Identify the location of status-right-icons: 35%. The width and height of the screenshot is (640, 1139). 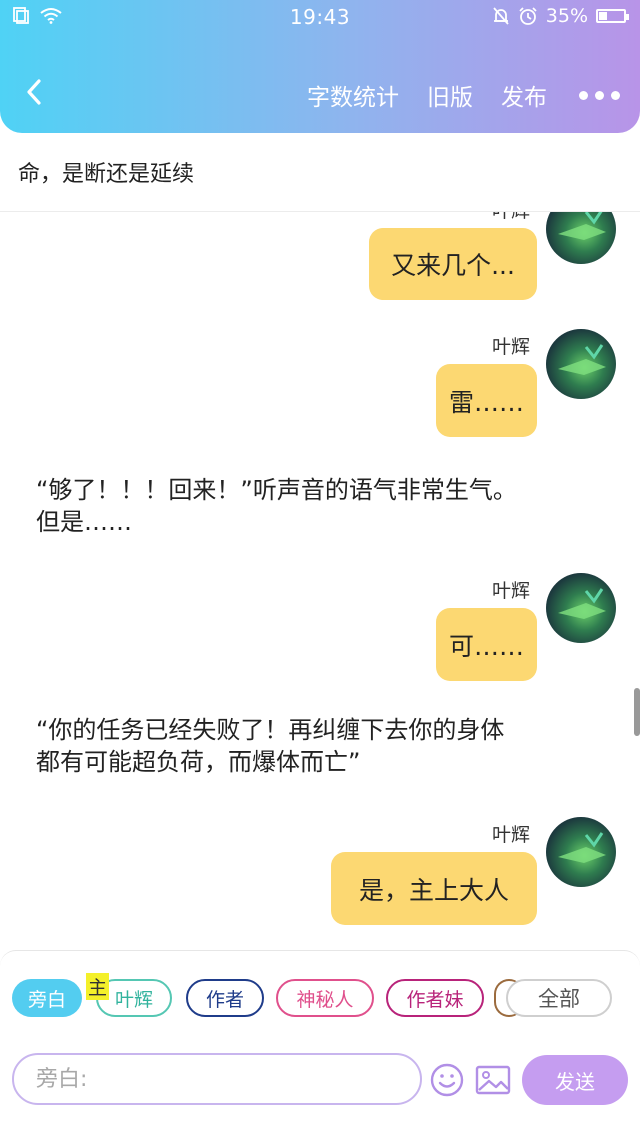
(560, 16).